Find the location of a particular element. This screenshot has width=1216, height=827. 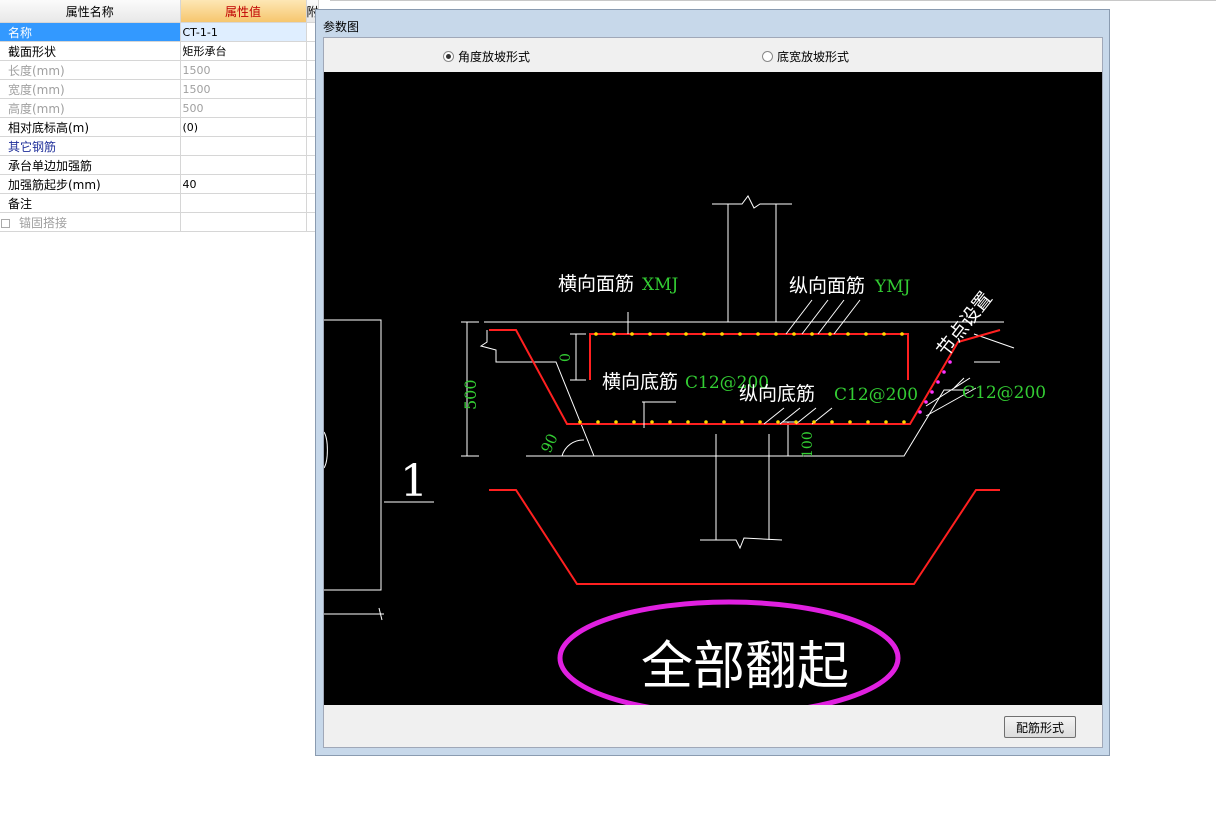

dim-angle: 90 is located at coordinates (549, 443).